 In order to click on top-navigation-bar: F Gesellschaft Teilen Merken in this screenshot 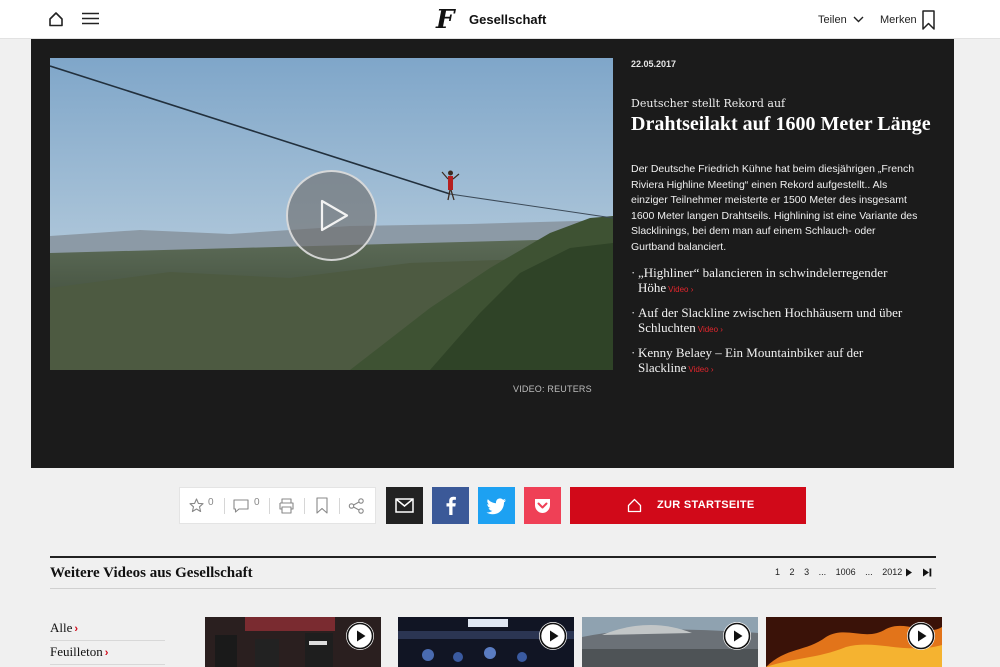, I will do `click(500, 19)`.